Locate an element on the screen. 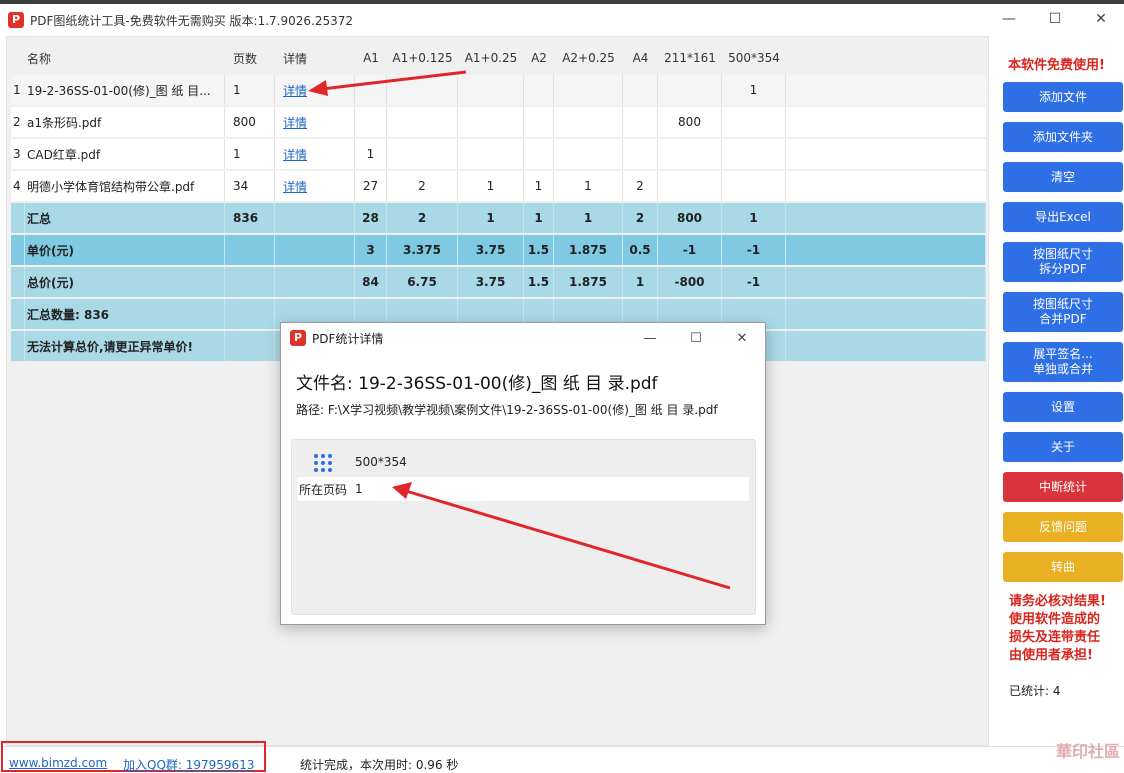 The width and height of the screenshot is (1124, 773). unit-price-pages is located at coordinates (250, 250).